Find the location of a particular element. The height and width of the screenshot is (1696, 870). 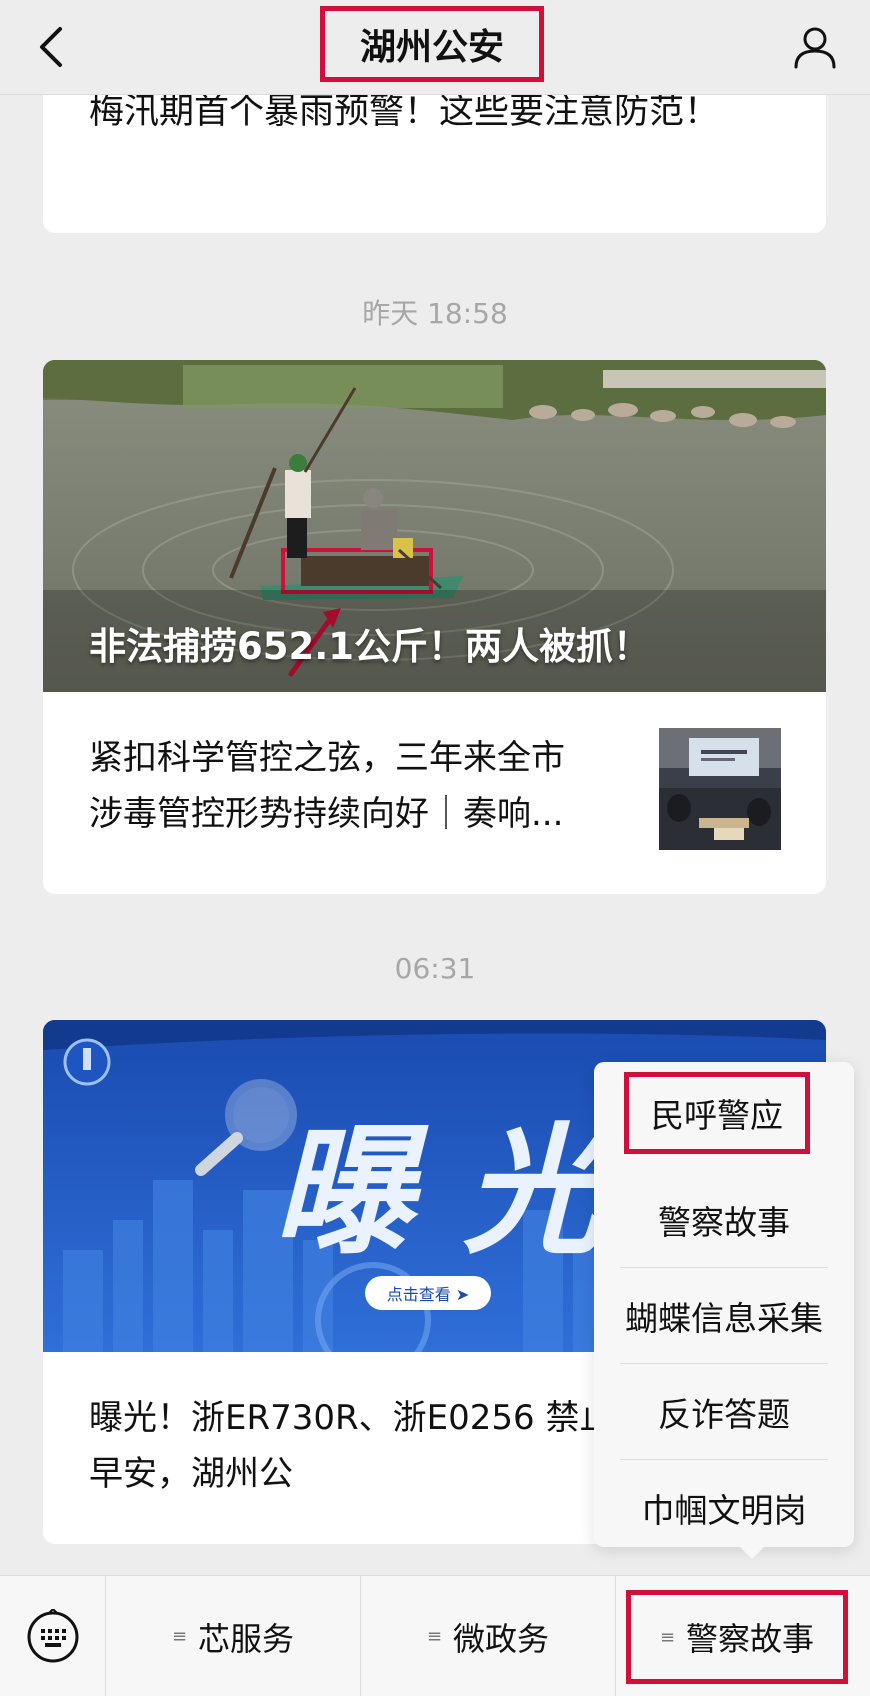

message-timestamp: 昨天 18:58 is located at coordinates (435, 313).